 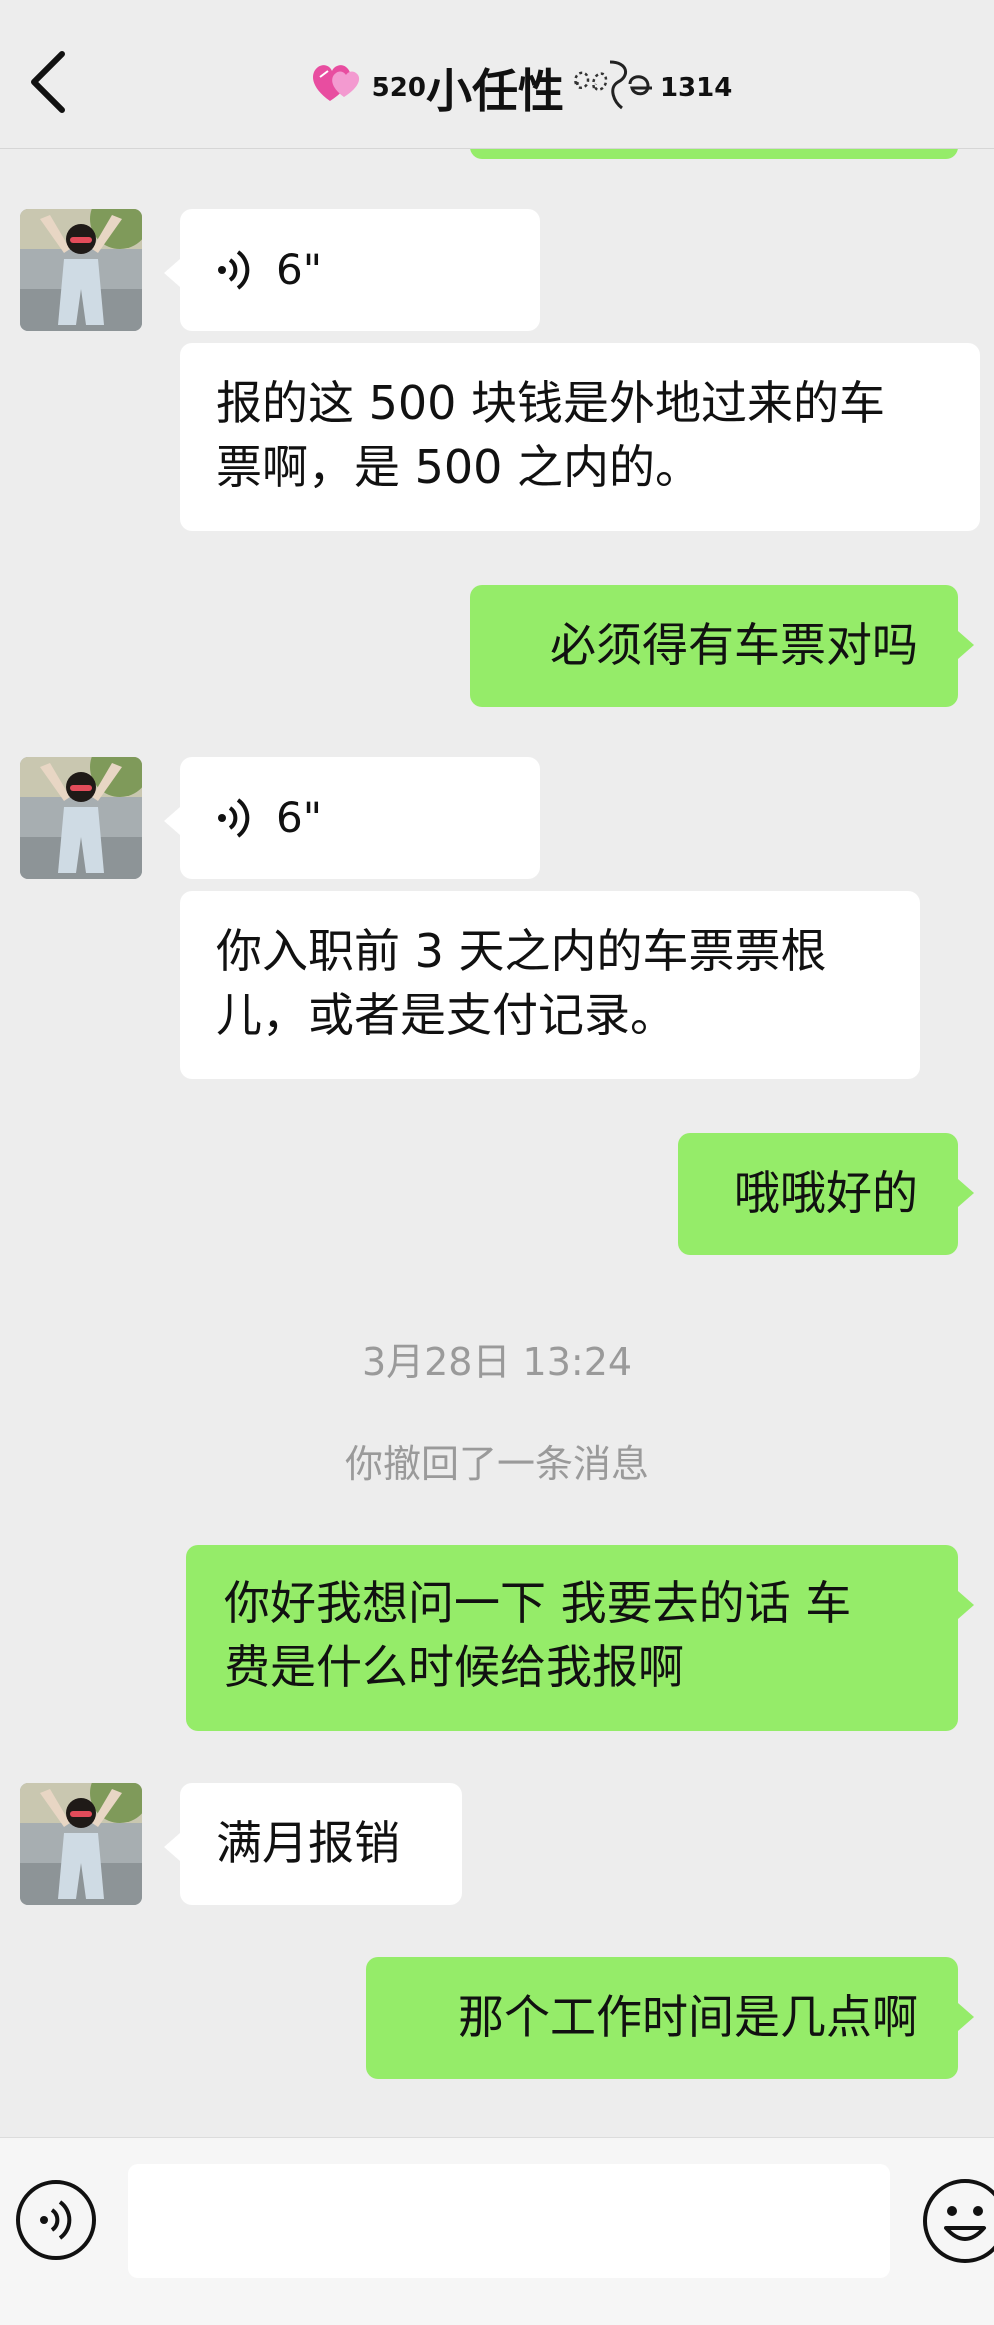 I want to click on title-suffix-sub: 14, so click(x=714, y=88).